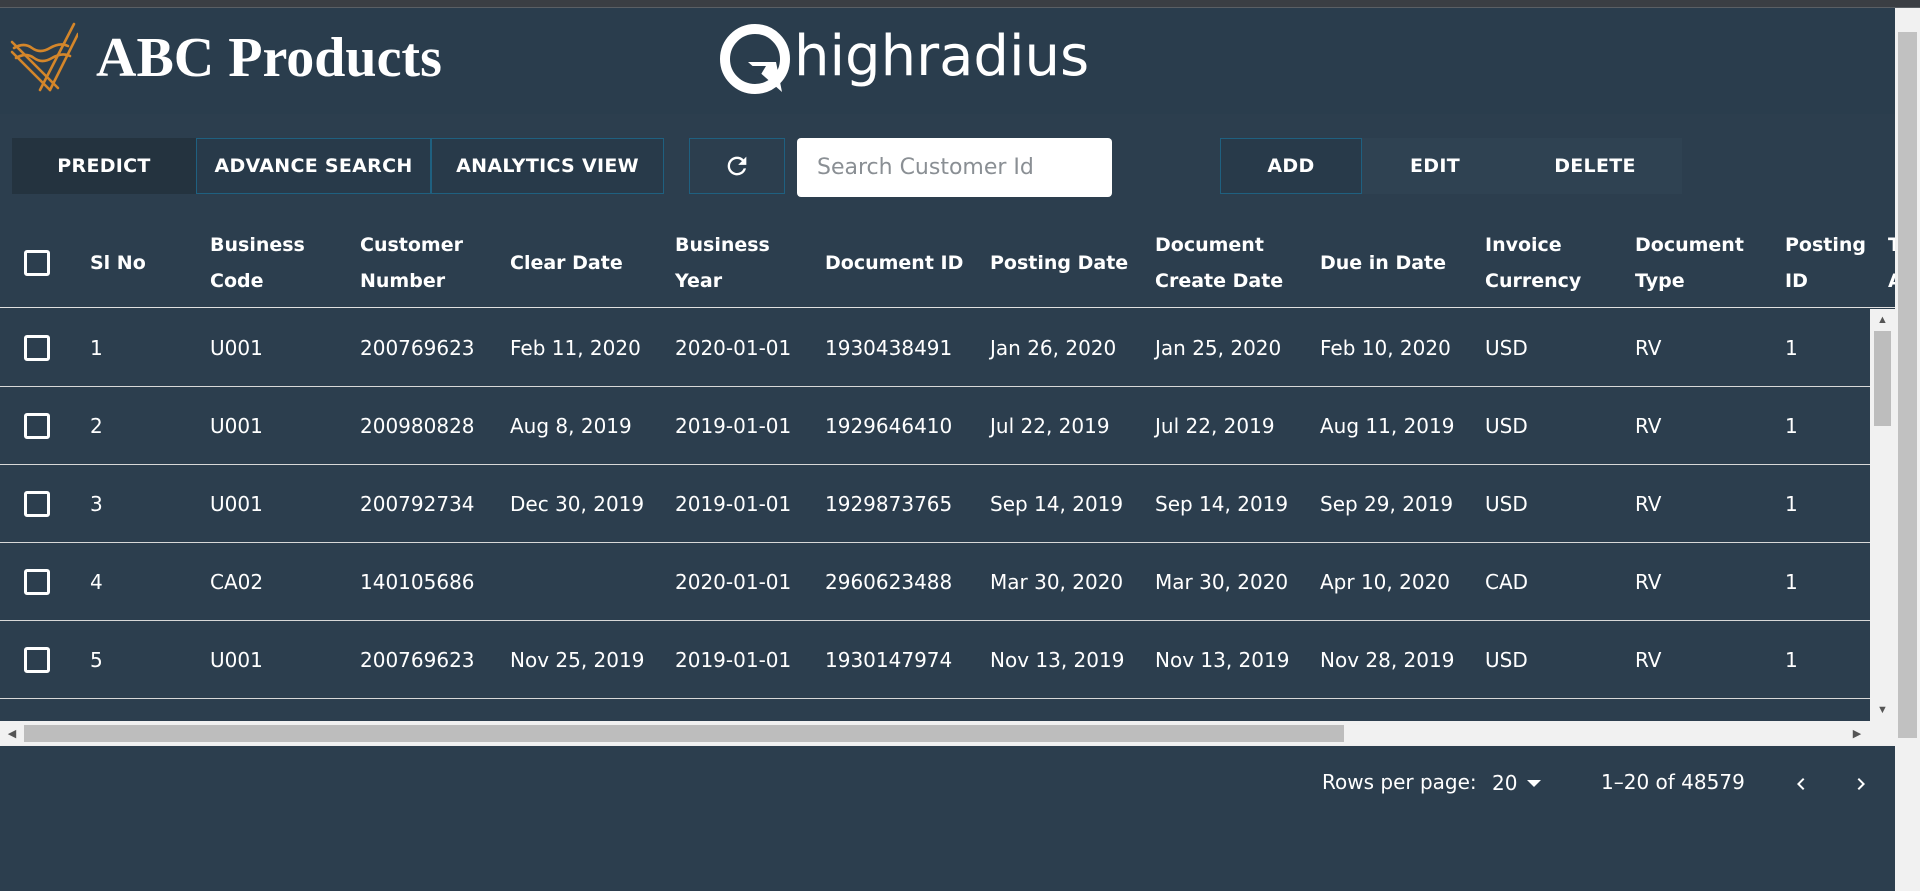 The width and height of the screenshot is (1920, 891). I want to click on document-id-cell: 1929873765, so click(889, 504).